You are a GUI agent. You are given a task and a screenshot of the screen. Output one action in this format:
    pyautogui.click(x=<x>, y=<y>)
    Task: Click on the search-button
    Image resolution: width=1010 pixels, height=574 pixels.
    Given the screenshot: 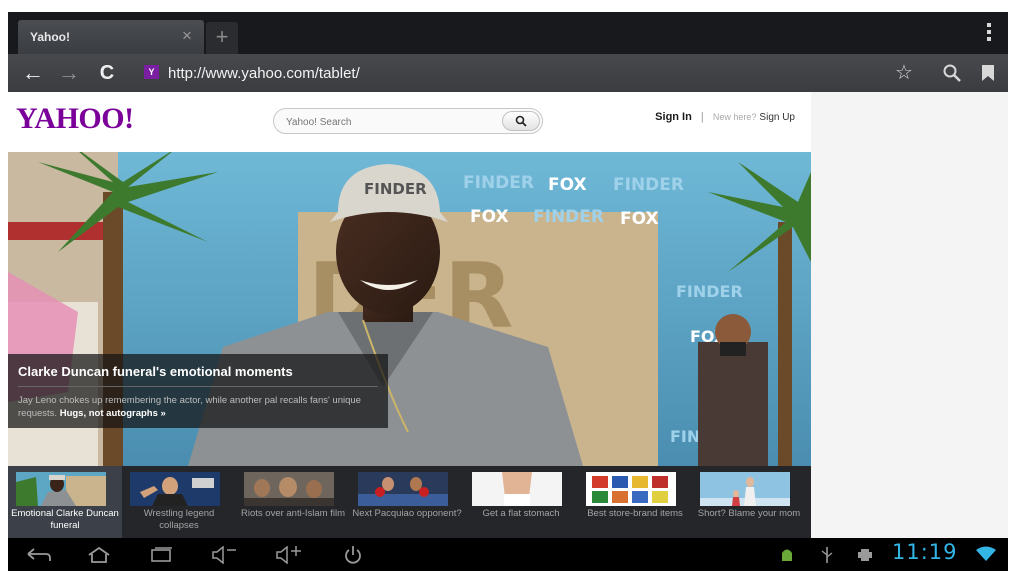 What is the action you would take?
    pyautogui.click(x=521, y=121)
    